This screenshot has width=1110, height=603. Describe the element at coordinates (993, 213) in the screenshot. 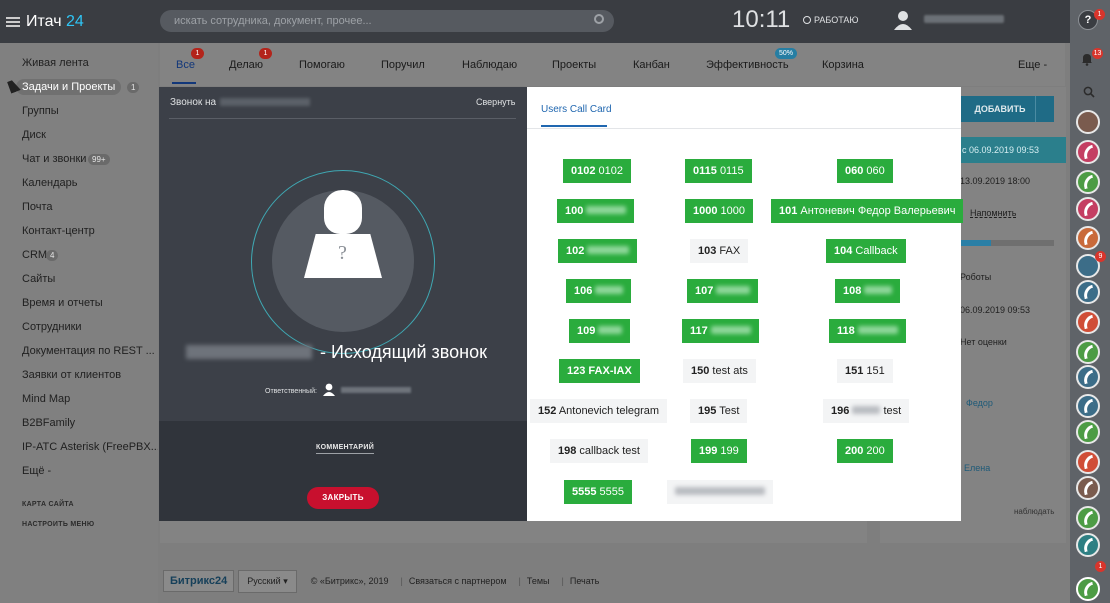

I see `remind-link: Напомнить` at that location.